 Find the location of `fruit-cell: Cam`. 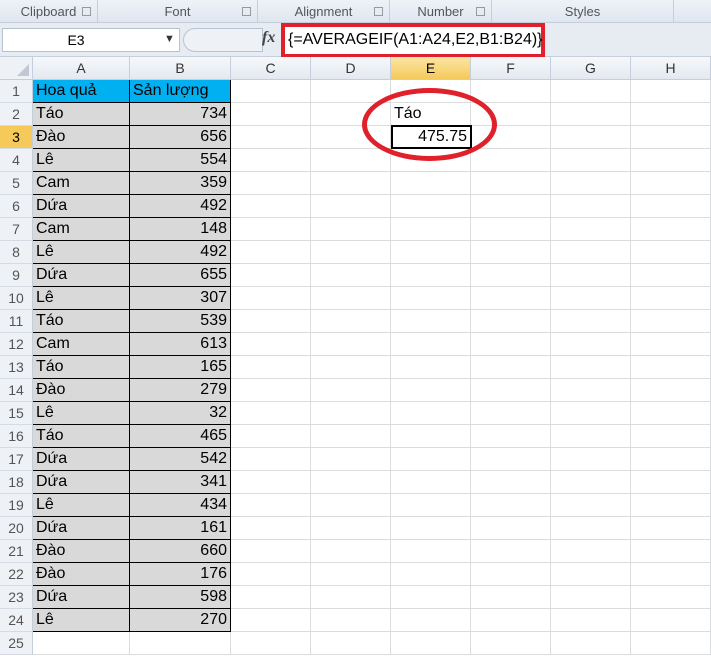

fruit-cell: Cam is located at coordinates (81, 229).